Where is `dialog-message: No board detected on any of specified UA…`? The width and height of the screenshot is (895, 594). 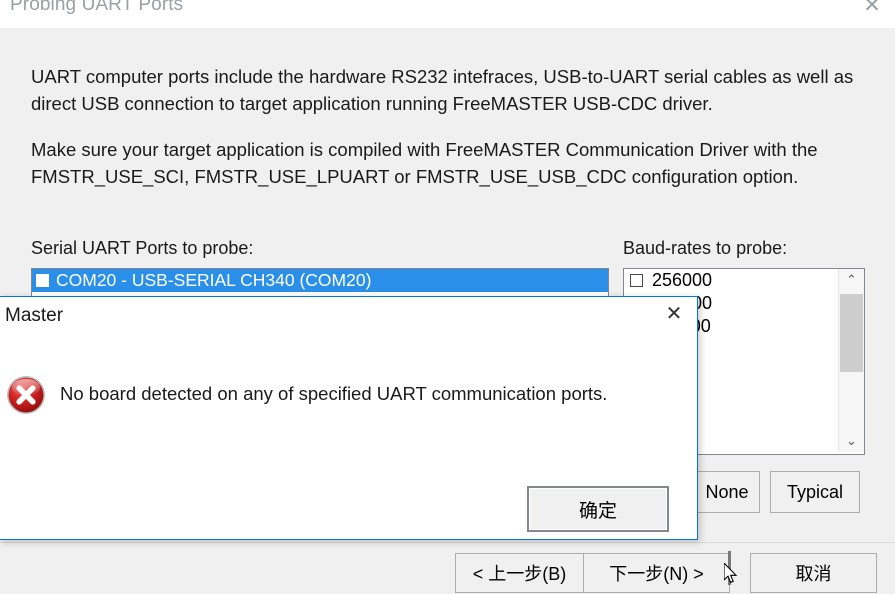
dialog-message: No board detected on any of specified UA… is located at coordinates (334, 393).